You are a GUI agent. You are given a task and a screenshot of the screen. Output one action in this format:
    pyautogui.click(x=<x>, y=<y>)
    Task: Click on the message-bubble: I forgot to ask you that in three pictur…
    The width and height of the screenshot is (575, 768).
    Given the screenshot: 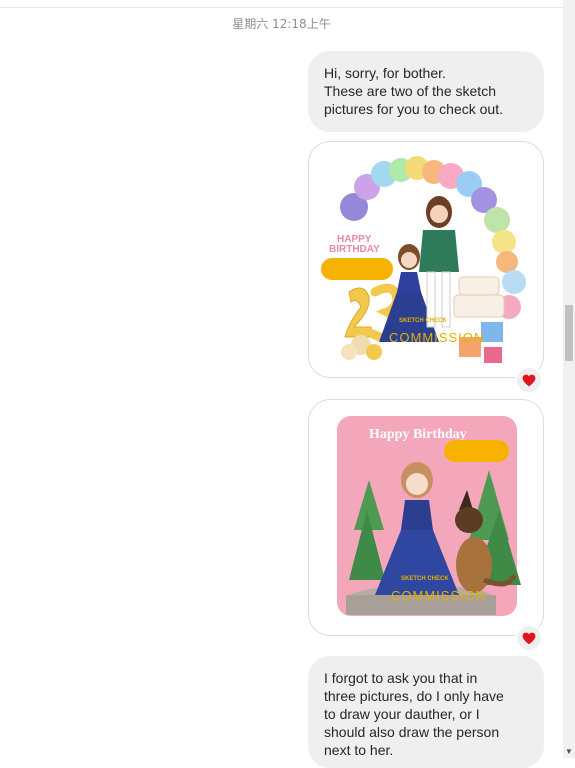 What is the action you would take?
    pyautogui.click(x=426, y=712)
    